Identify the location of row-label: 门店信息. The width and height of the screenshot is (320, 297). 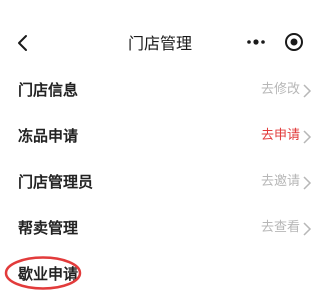
(48, 90).